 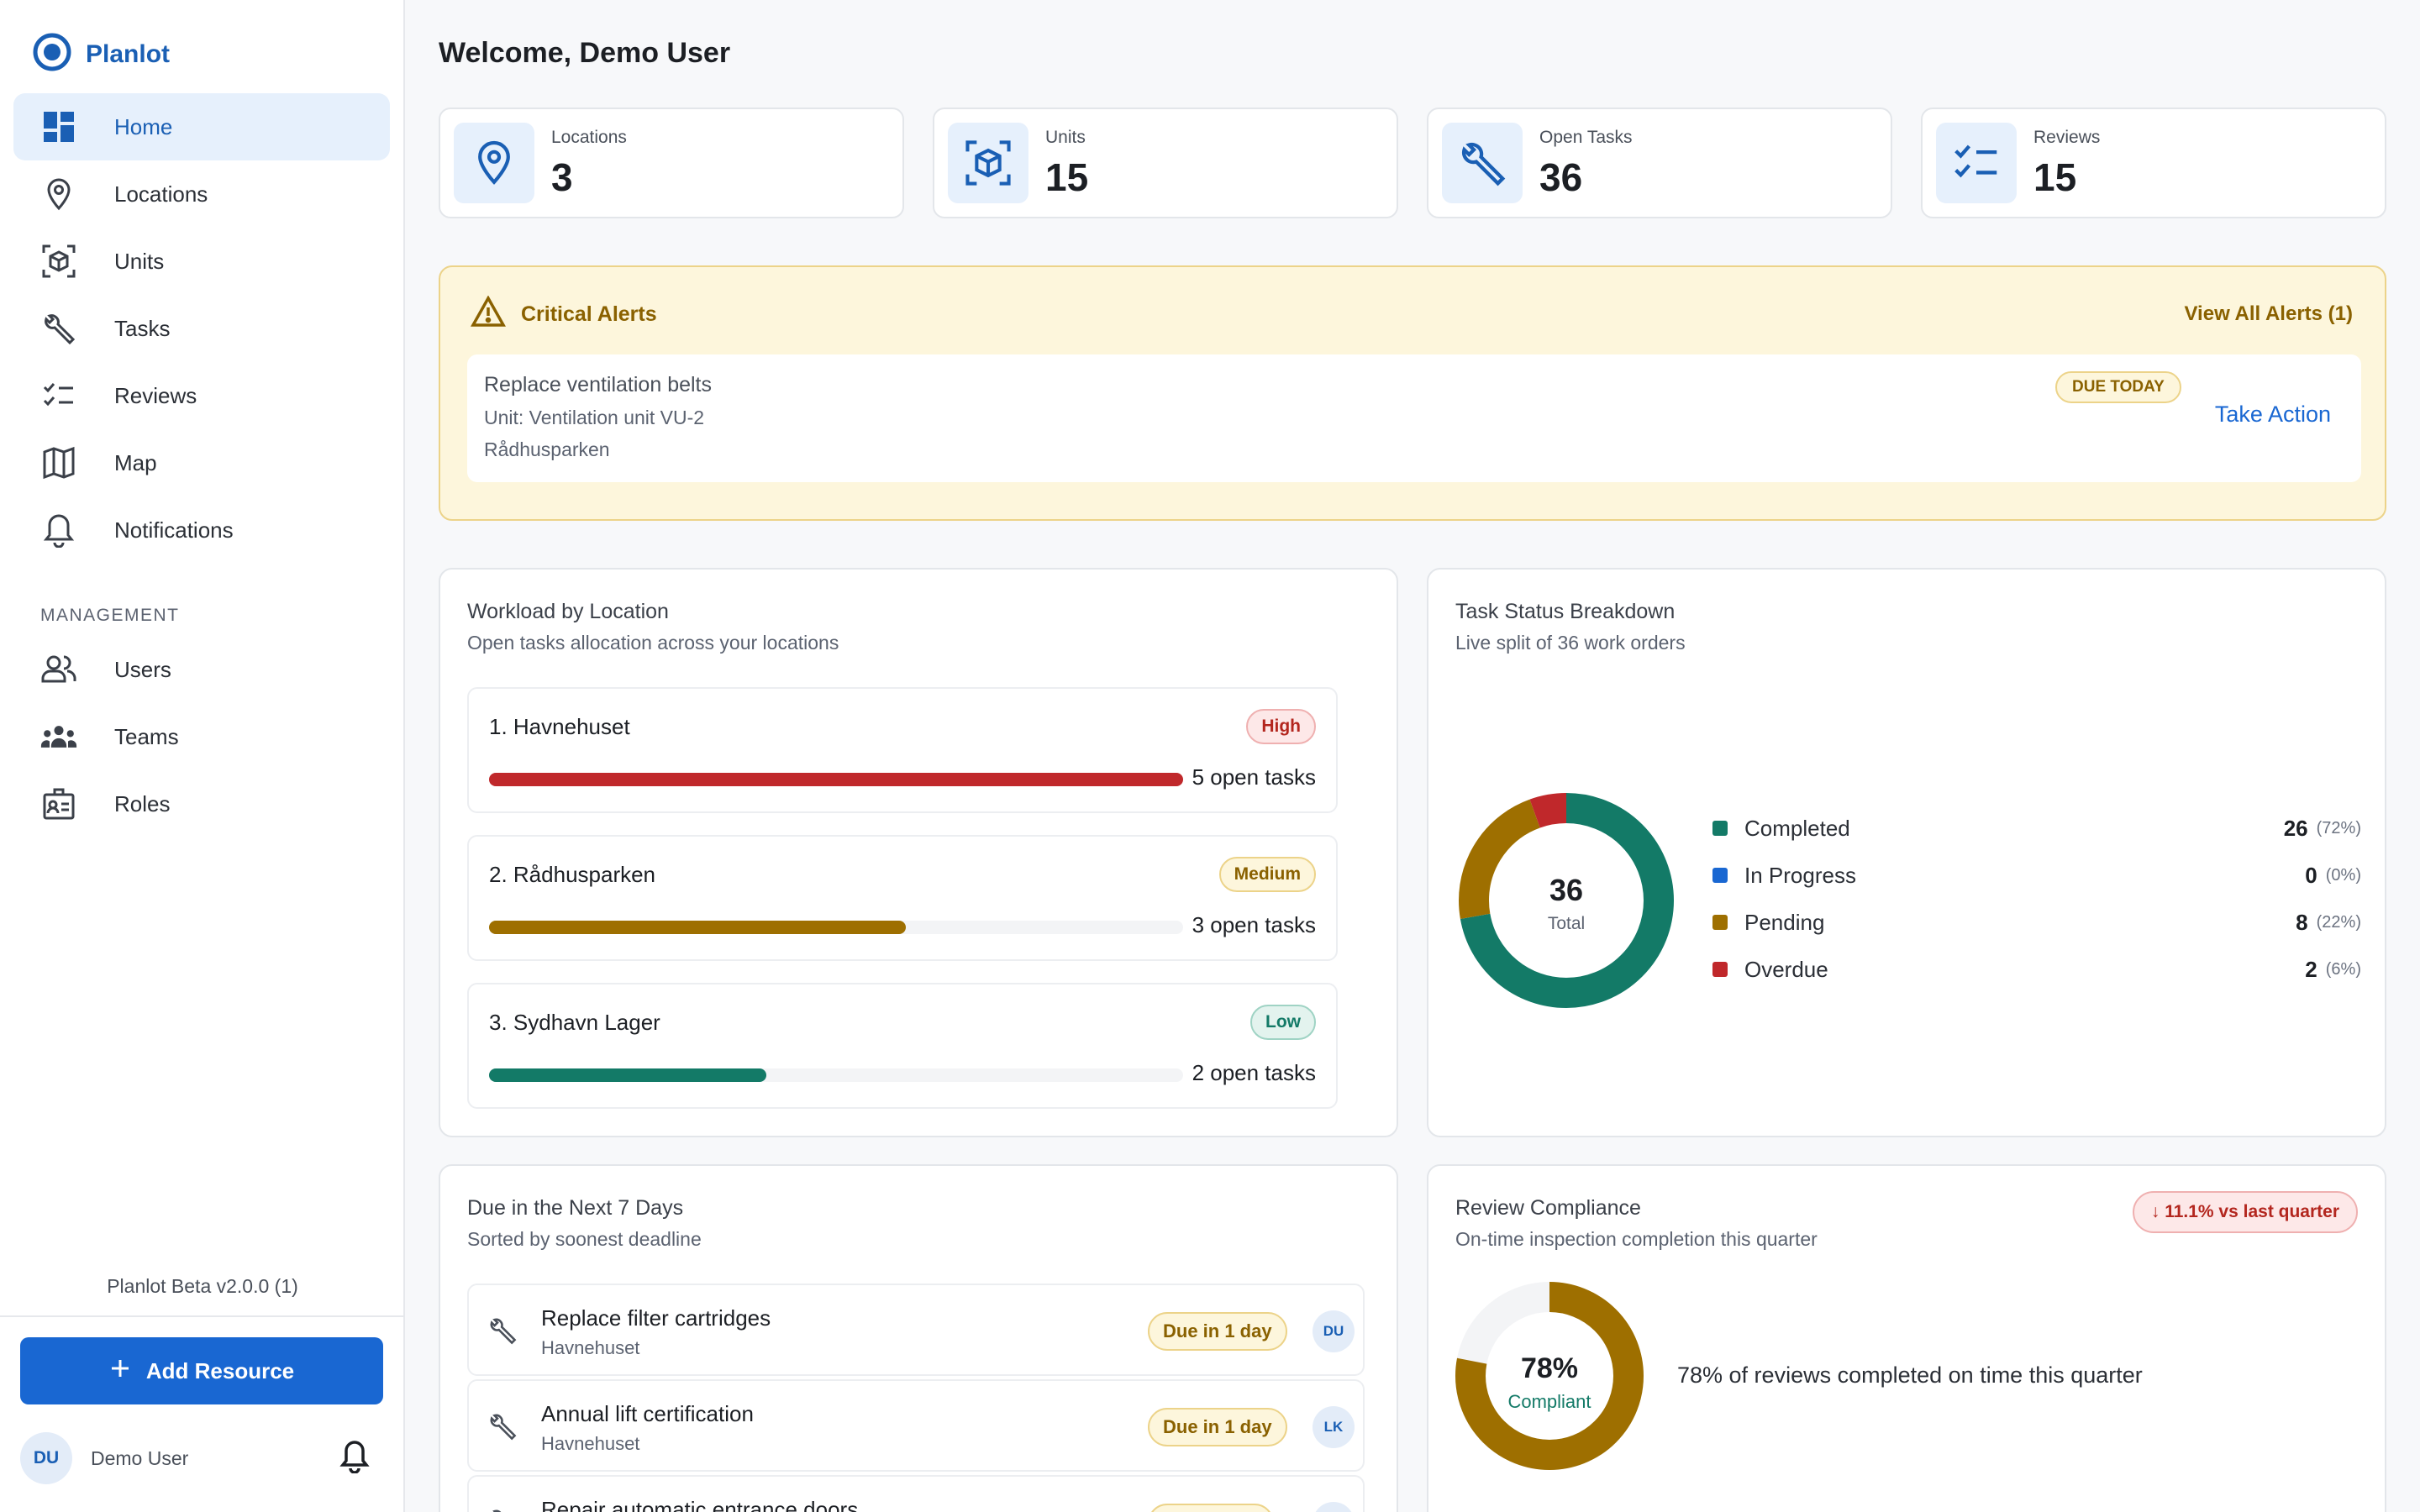 I want to click on stat-card-reviews: Reviews 15, so click(x=2153, y=163).